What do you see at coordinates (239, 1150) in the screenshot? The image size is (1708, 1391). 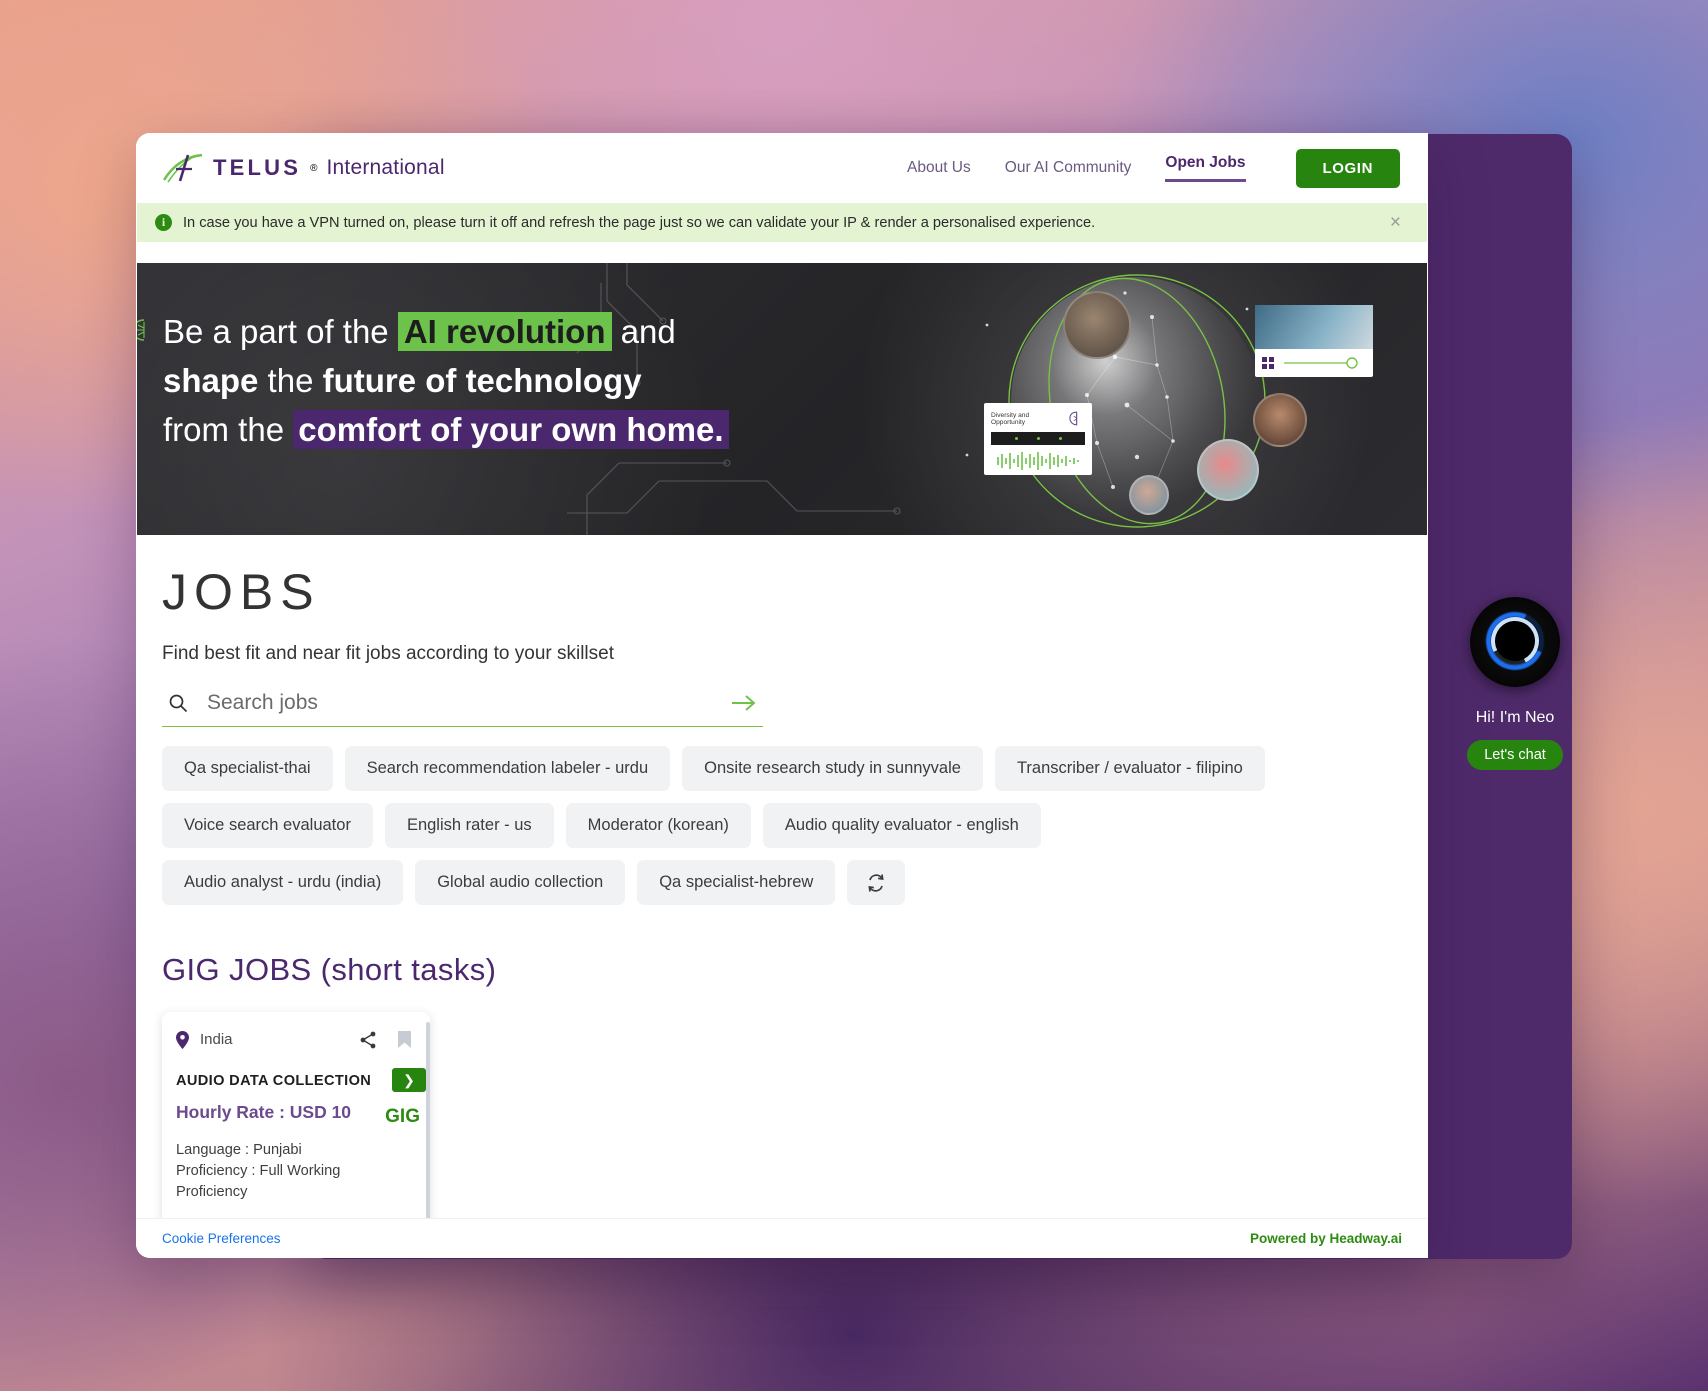 I see `job-language: Language : Punjabi` at bounding box center [239, 1150].